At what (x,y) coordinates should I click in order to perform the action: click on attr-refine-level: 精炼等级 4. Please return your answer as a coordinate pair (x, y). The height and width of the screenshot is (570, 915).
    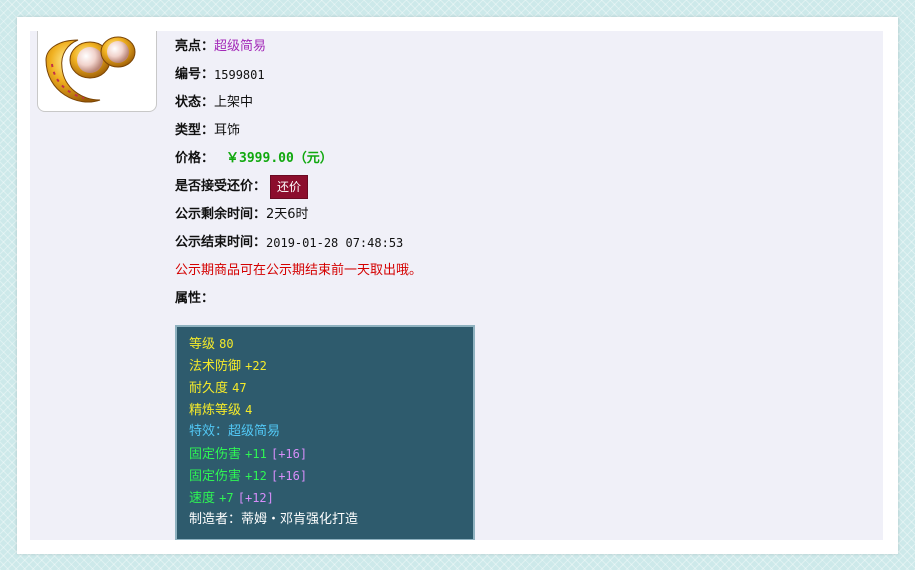
    Looking at the image, I should click on (325, 410).